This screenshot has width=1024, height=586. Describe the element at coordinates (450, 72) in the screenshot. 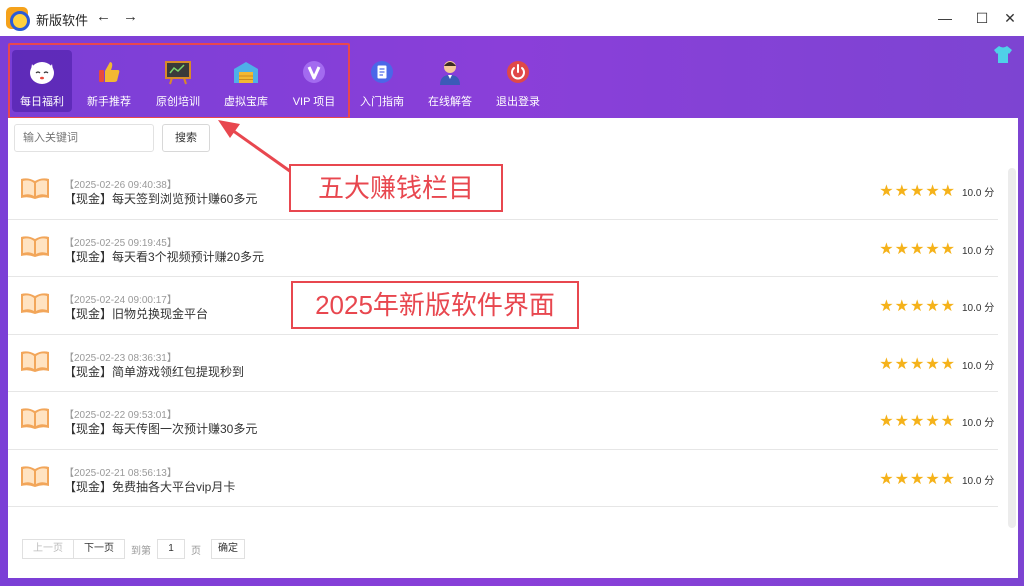

I see `support-agent-icon` at that location.